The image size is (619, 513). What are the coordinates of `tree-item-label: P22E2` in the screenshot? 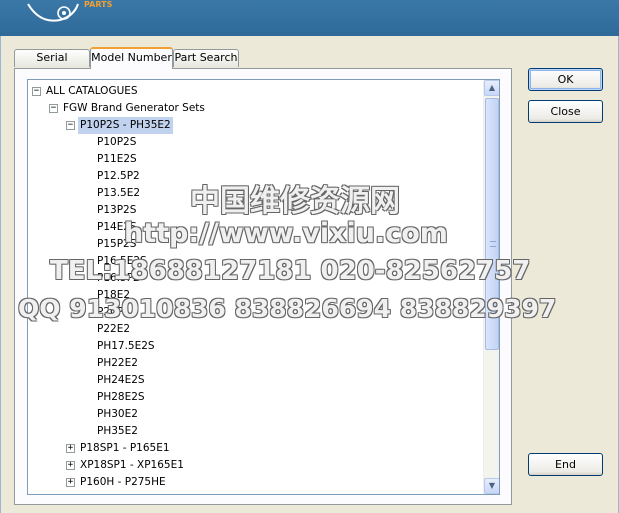 It's located at (114, 329).